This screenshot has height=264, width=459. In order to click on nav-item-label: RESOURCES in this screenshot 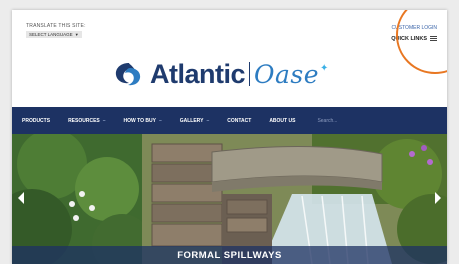, I will do `click(84, 120)`.